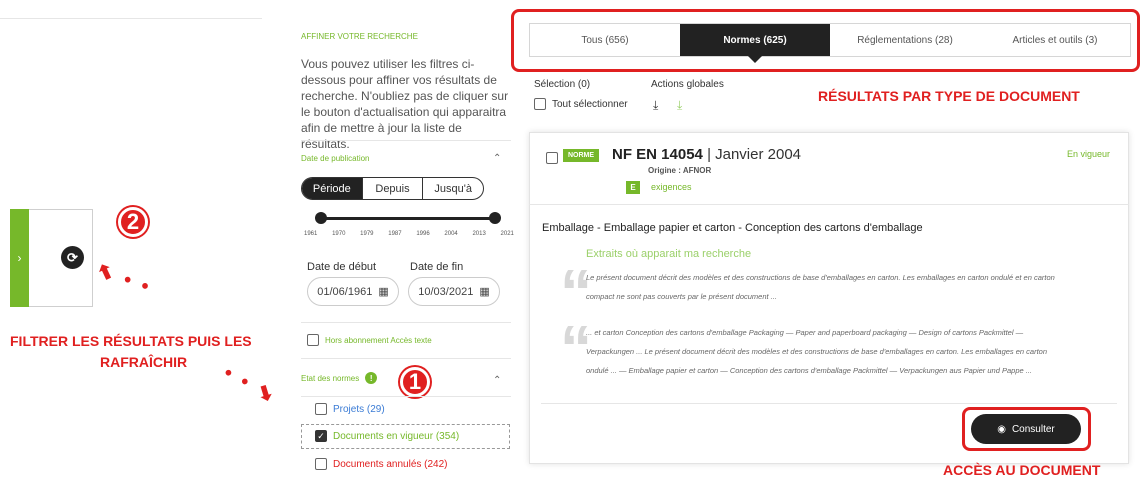  What do you see at coordinates (409, 234) in the screenshot?
I see `slider-ticks: 1961 1970 1979 1987 1996 2004 2013 2021` at bounding box center [409, 234].